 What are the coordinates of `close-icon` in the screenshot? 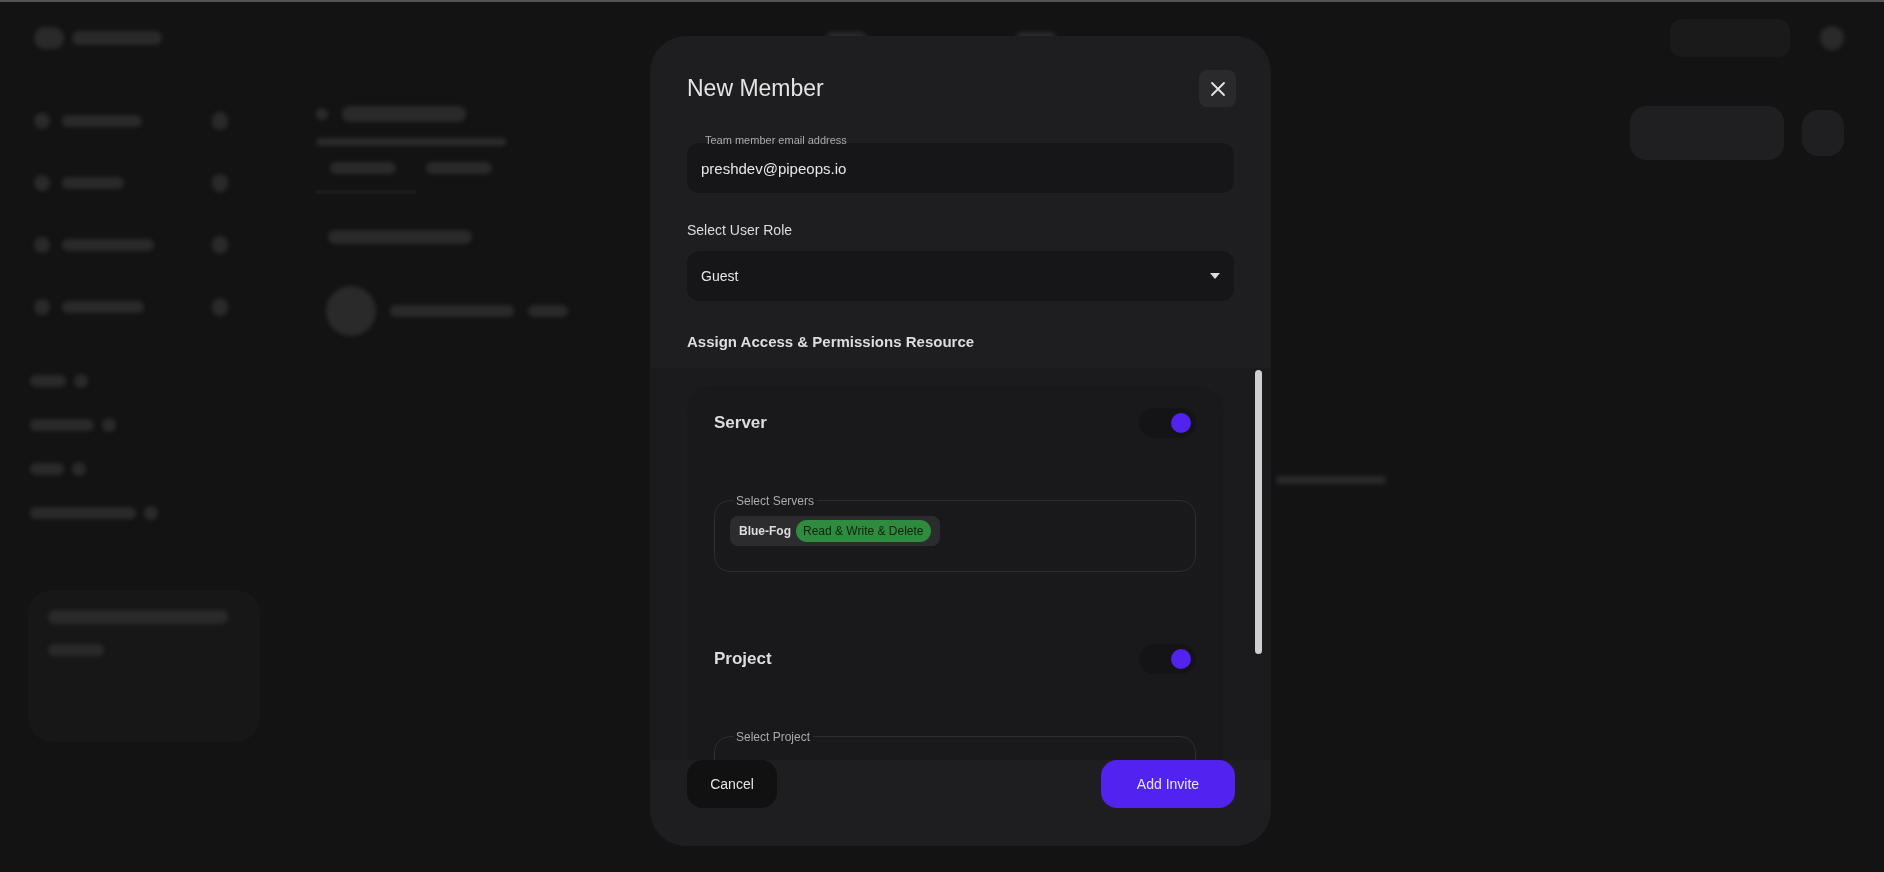 It's located at (1217, 88).